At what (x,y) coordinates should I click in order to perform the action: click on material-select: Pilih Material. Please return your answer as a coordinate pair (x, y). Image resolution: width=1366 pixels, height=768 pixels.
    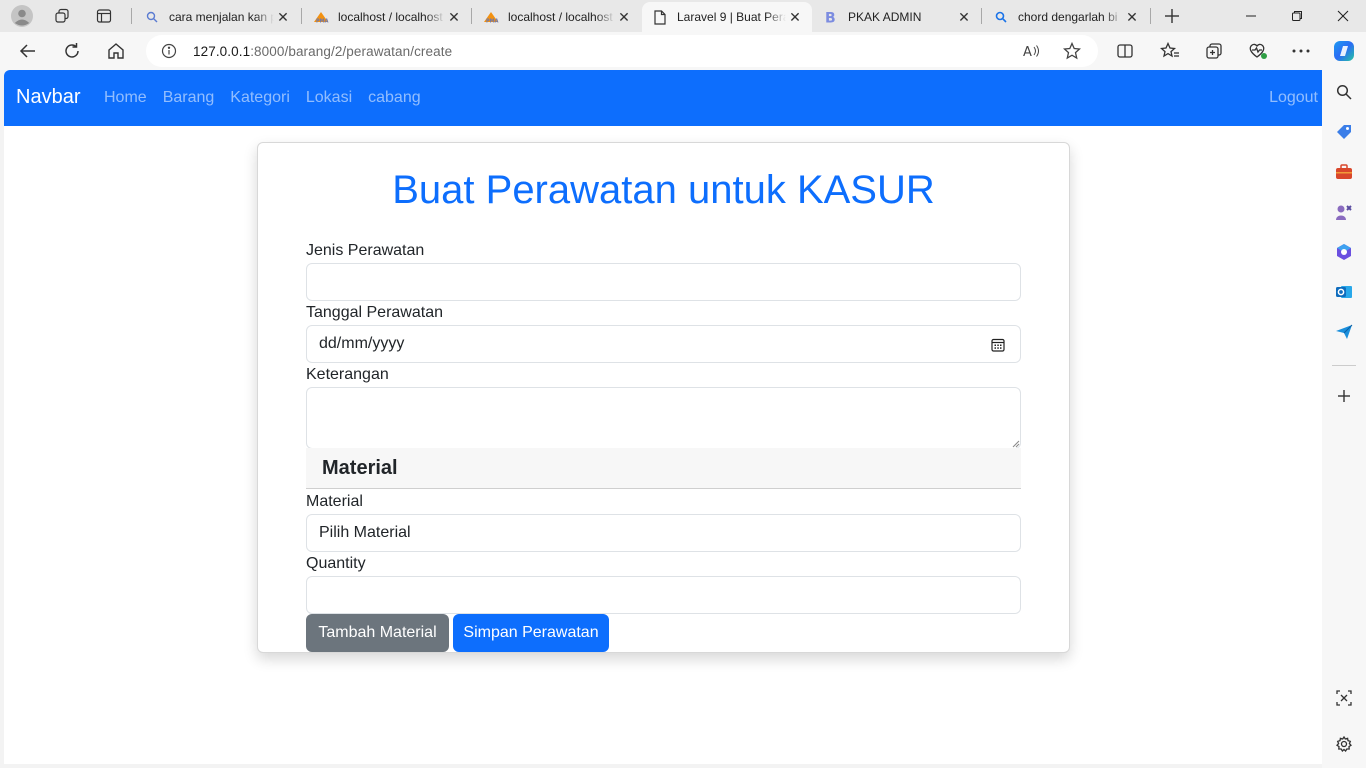
    Looking at the image, I should click on (663, 533).